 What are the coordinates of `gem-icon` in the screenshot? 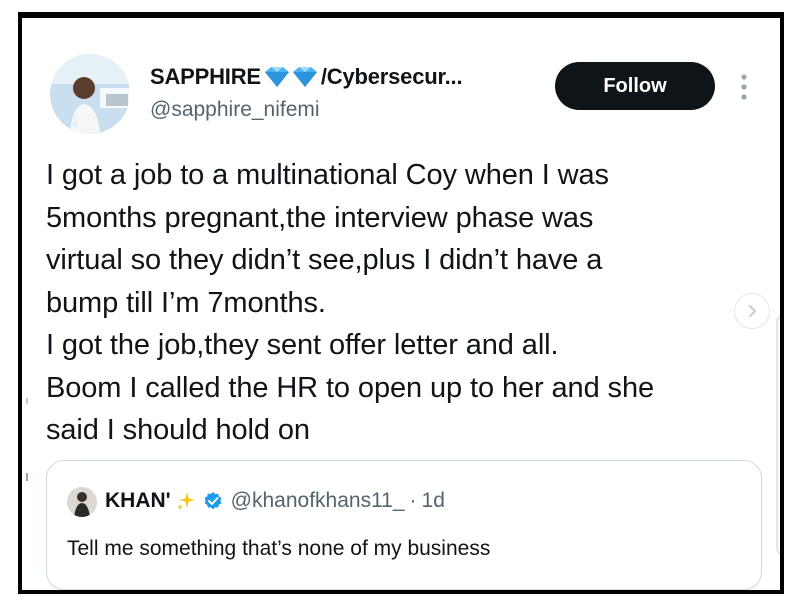 It's located at (291, 77).